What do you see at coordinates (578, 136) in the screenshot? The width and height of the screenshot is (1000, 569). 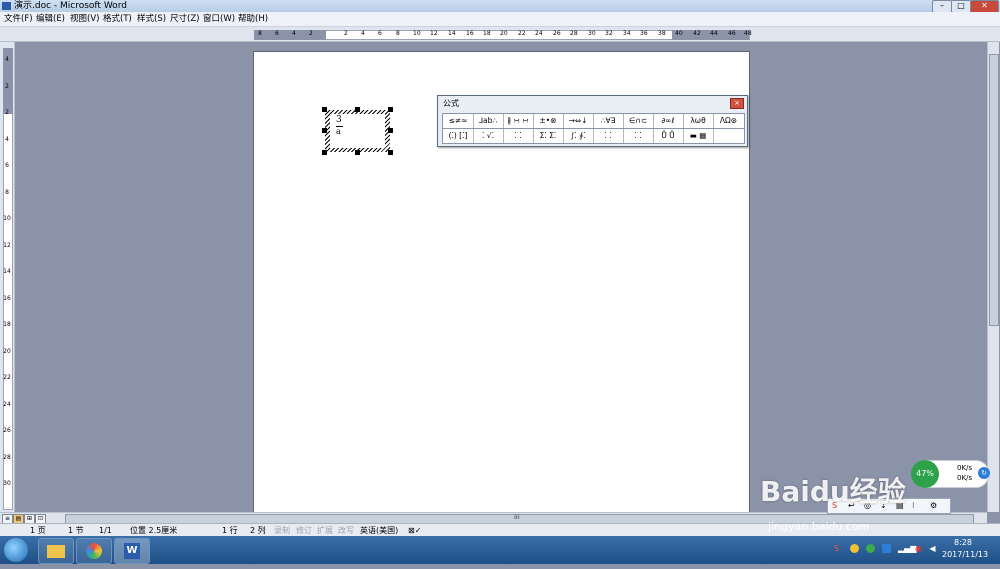 I see `integral-templates-button: ∫⁚ ∮⁚` at bounding box center [578, 136].